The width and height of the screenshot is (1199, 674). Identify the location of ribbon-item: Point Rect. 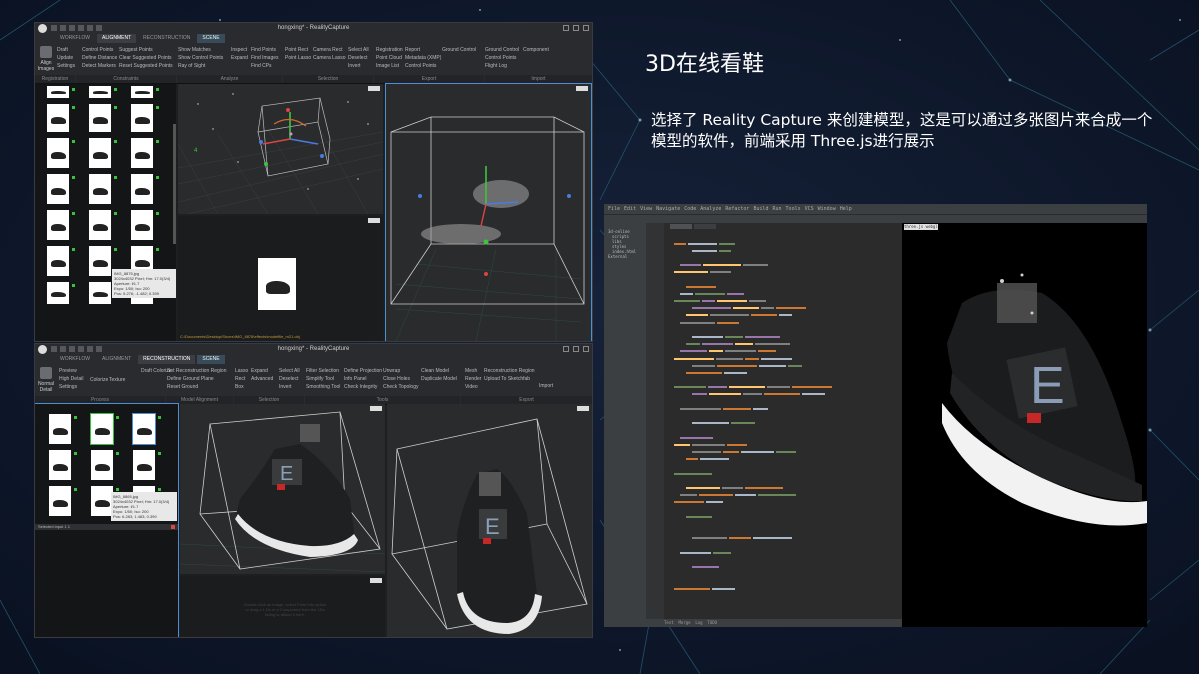
(298, 50).